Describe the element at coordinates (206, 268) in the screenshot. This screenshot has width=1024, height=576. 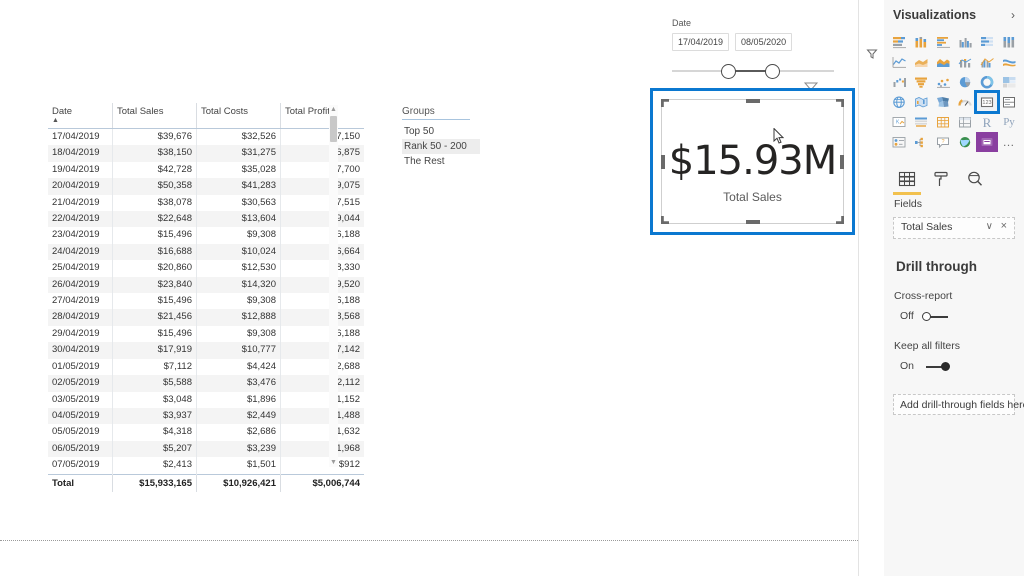
I see `table-row: 25/04/2019 $20,860 $12,530 $8,330` at that location.